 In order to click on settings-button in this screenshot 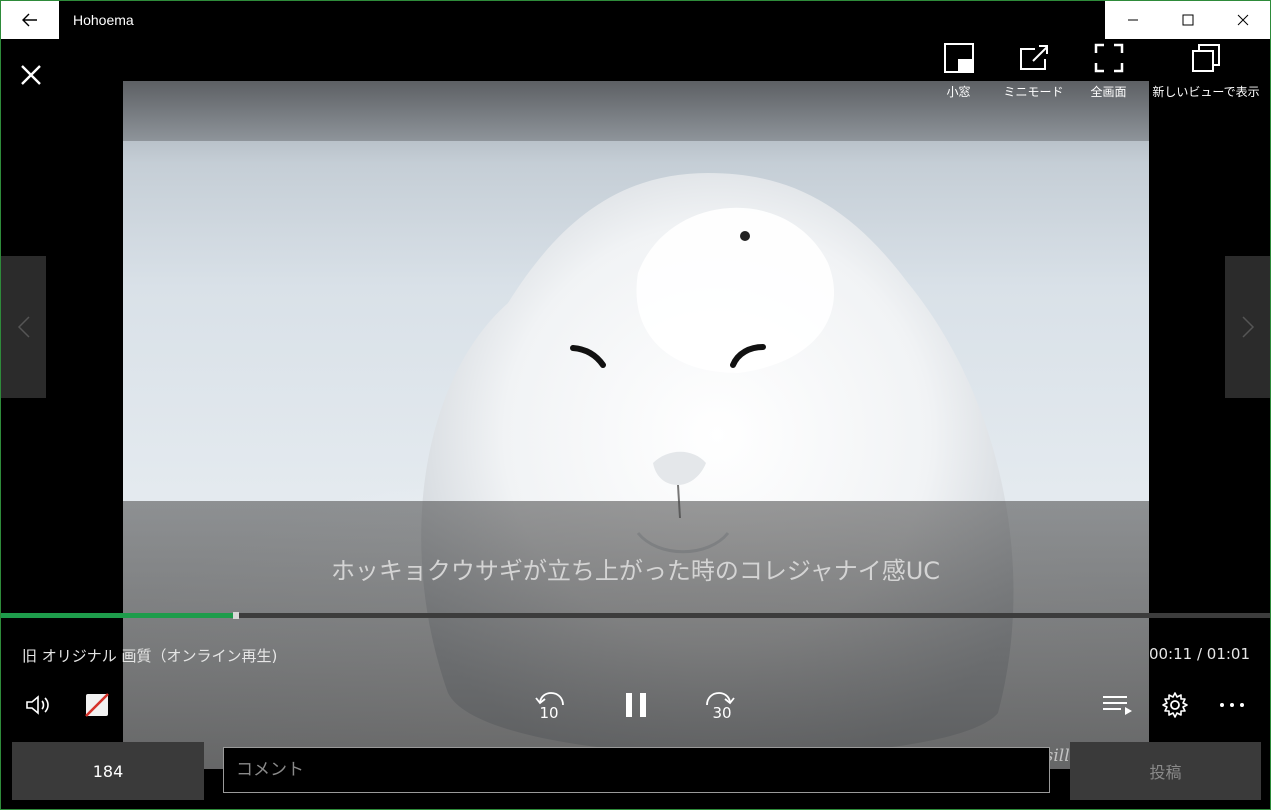, I will do `click(1175, 705)`.